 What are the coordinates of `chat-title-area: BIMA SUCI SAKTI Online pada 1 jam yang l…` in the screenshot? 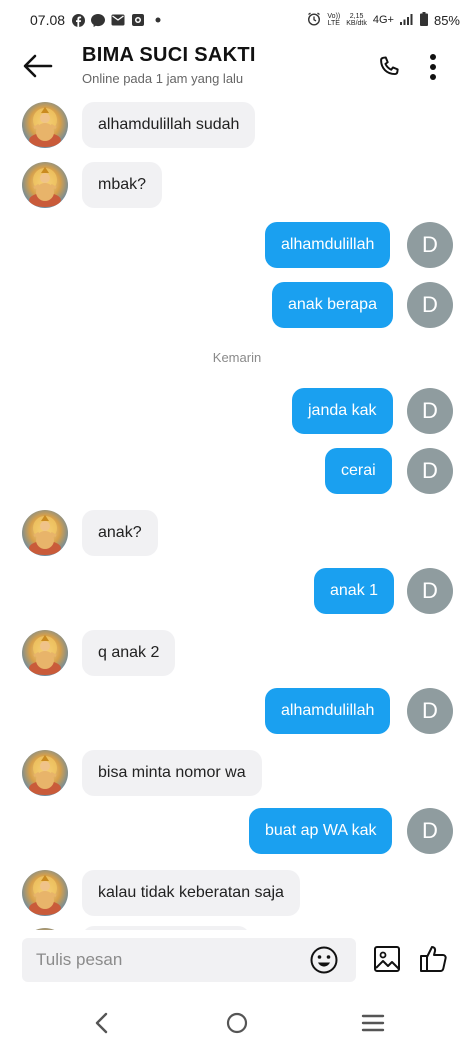 It's located at (169, 65).